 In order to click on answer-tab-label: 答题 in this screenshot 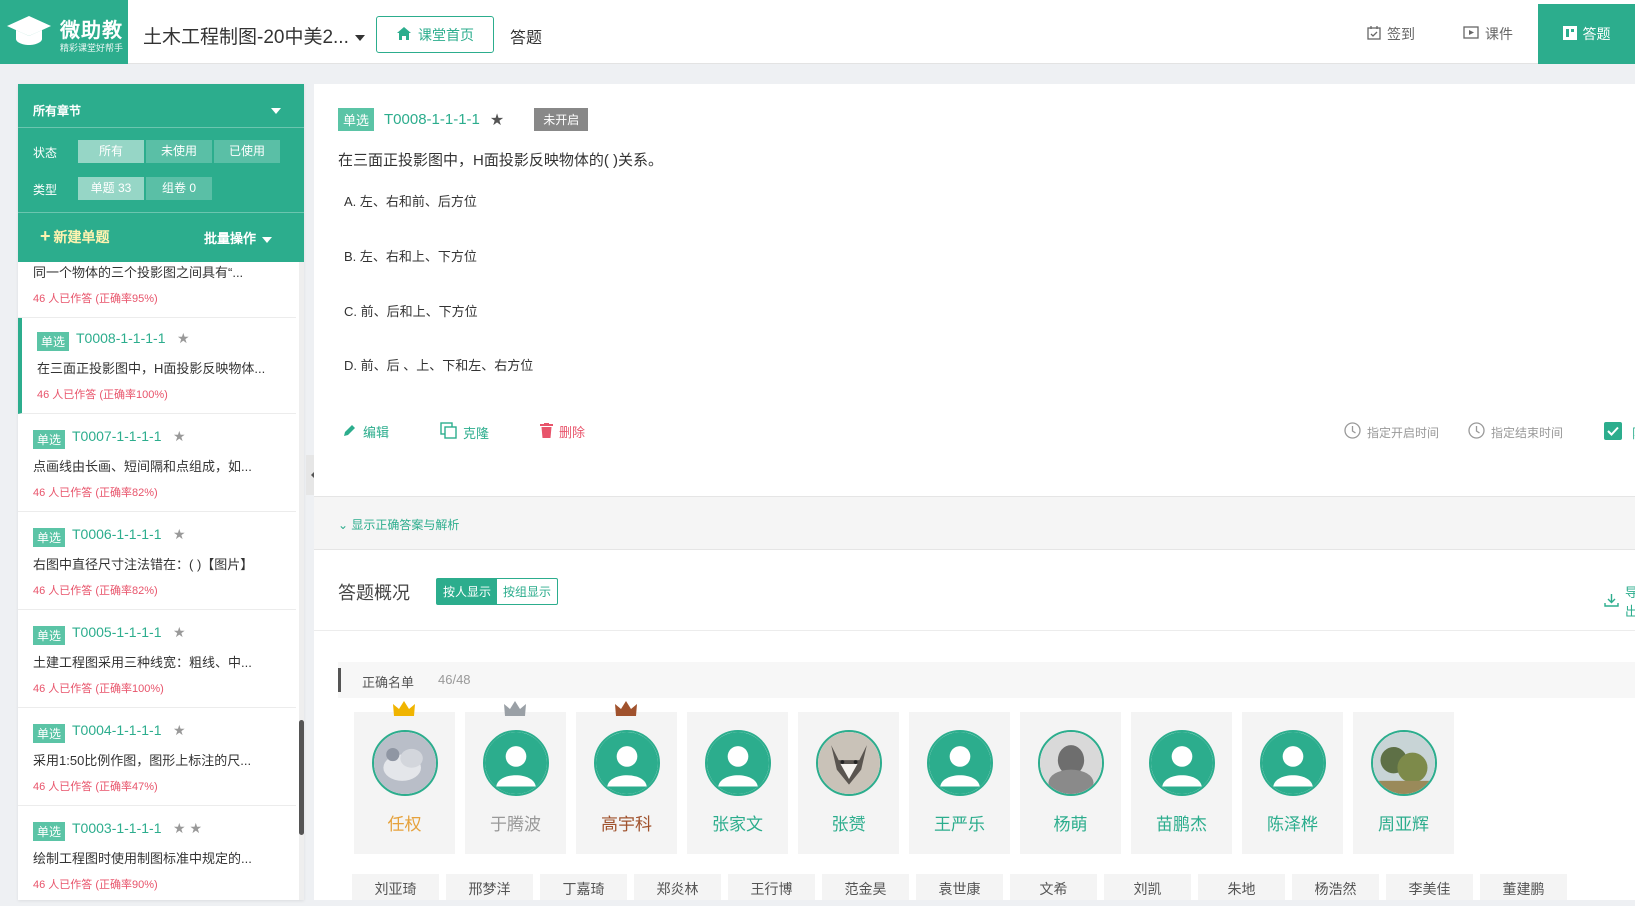, I will do `click(1596, 34)`.